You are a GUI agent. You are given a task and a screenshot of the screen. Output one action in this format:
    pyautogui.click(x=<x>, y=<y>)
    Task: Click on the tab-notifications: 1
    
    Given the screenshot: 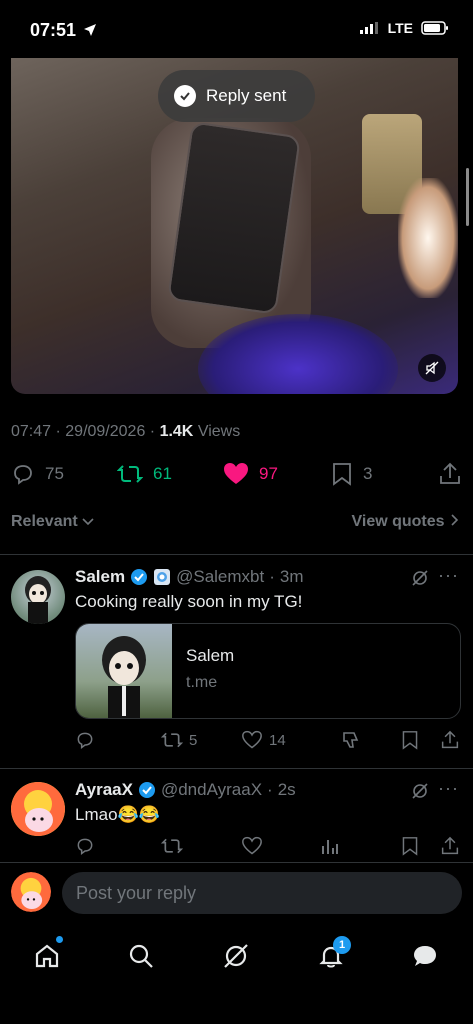 What is the action you would take?
    pyautogui.click(x=331, y=956)
    